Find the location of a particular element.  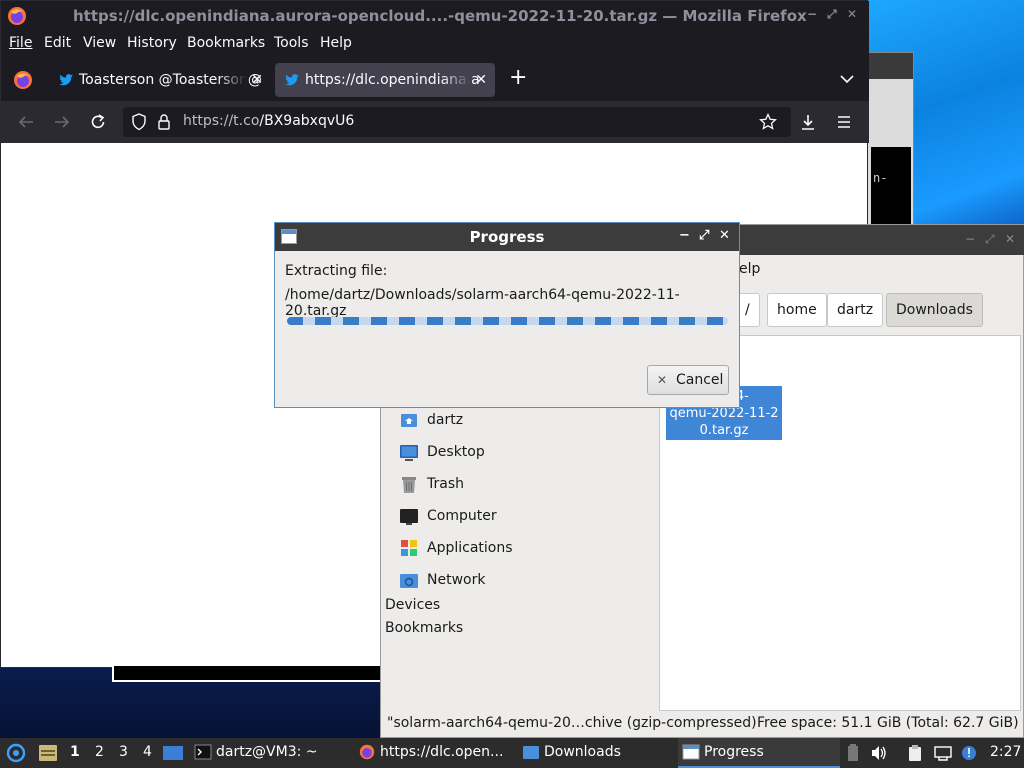

place-label: Trash is located at coordinates (445, 484).